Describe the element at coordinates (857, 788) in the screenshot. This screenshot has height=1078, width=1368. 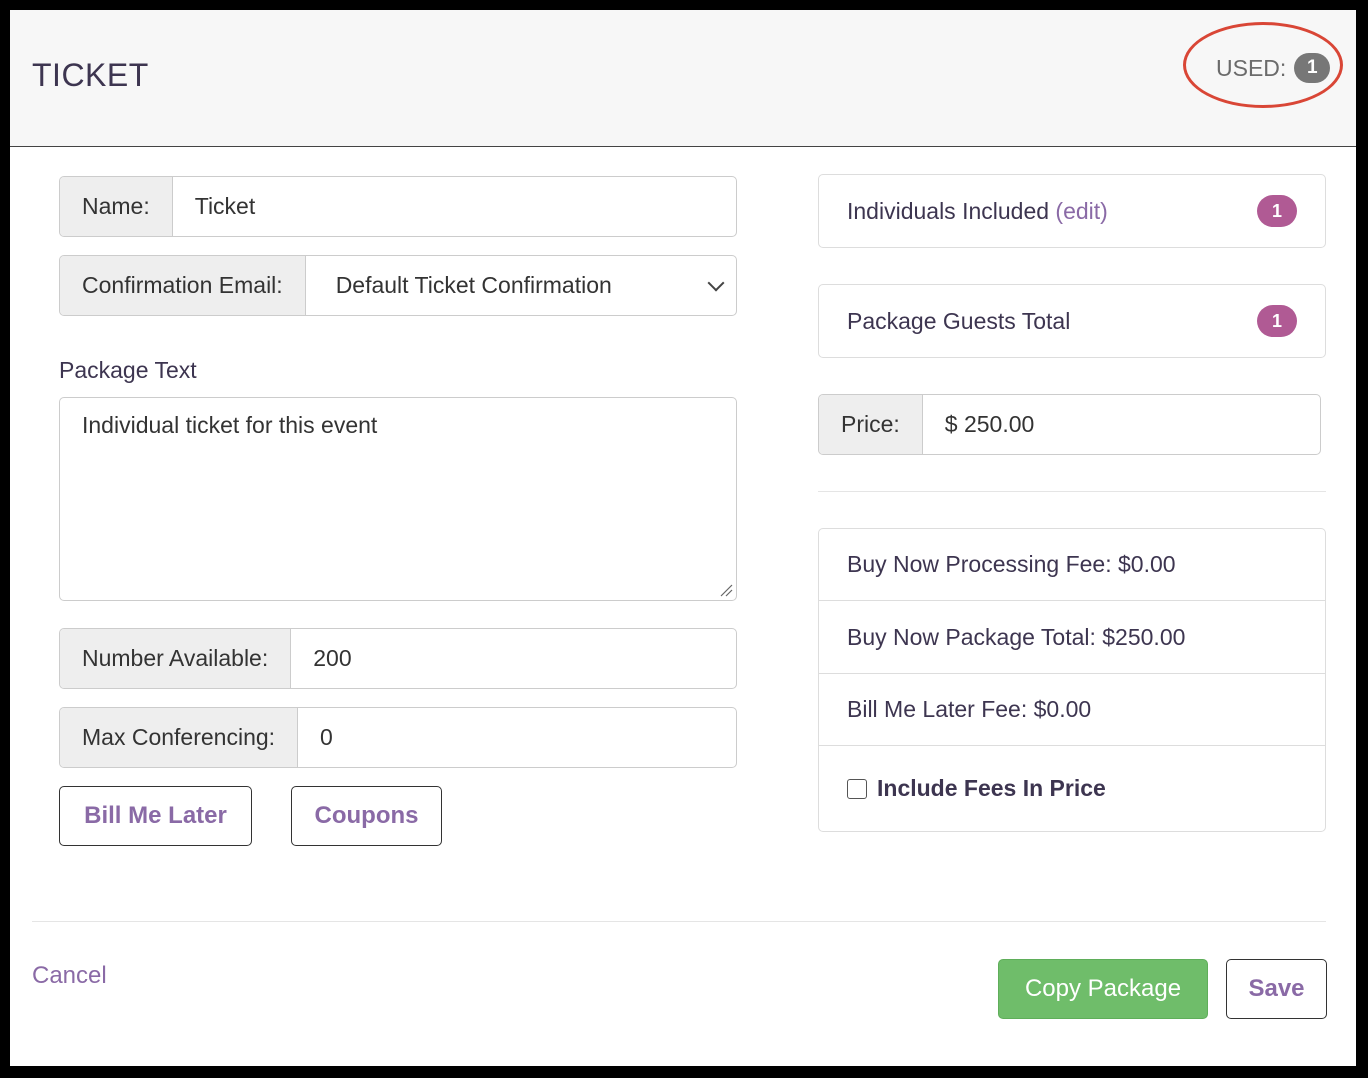
I see `include-fees-checkbox` at that location.